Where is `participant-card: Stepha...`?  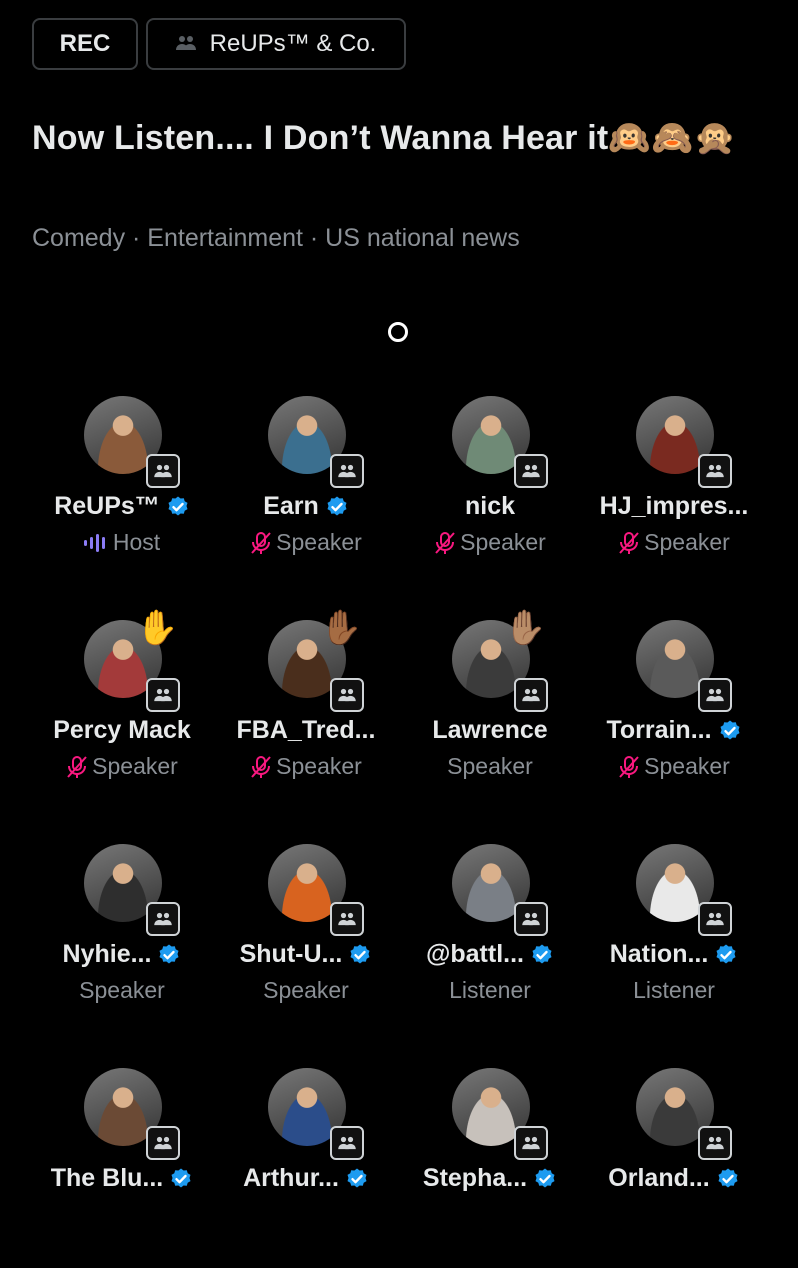 participant-card: Stepha... is located at coordinates (490, 1168).